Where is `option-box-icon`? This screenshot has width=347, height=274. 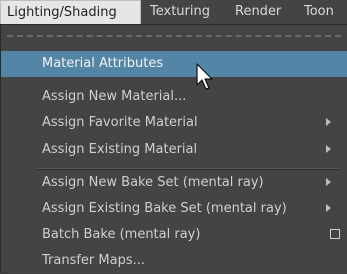 option-box-icon is located at coordinates (335, 234).